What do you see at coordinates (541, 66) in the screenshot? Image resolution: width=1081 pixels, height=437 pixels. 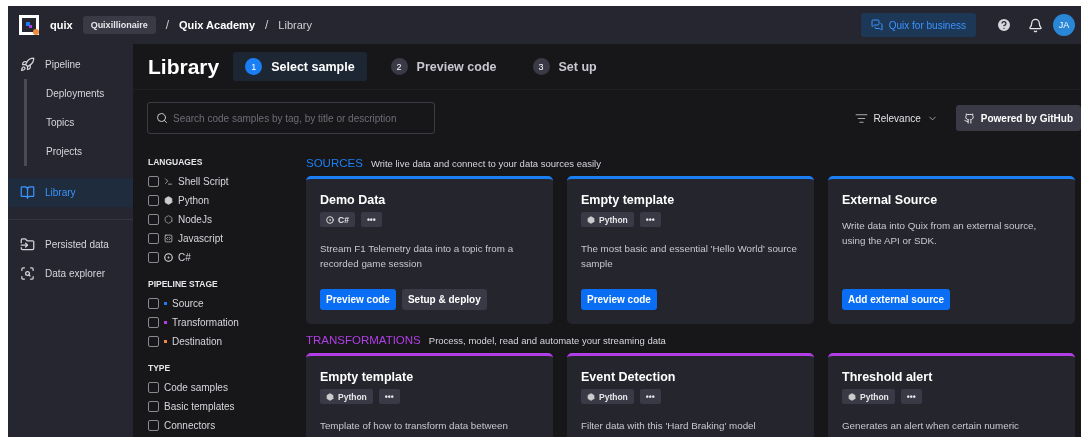 I see `step-number: 3` at bounding box center [541, 66].